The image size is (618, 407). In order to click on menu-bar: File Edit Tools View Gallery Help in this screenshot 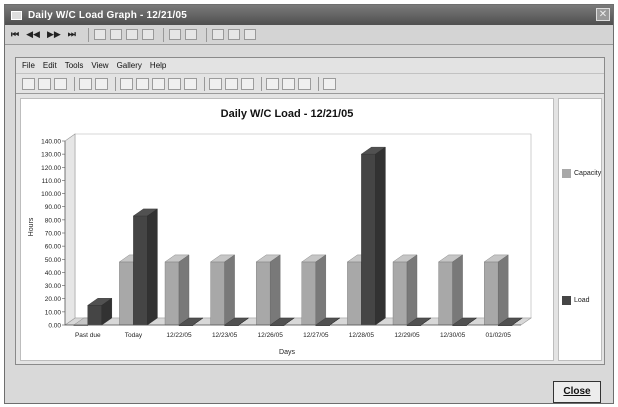, I will do `click(310, 66)`.